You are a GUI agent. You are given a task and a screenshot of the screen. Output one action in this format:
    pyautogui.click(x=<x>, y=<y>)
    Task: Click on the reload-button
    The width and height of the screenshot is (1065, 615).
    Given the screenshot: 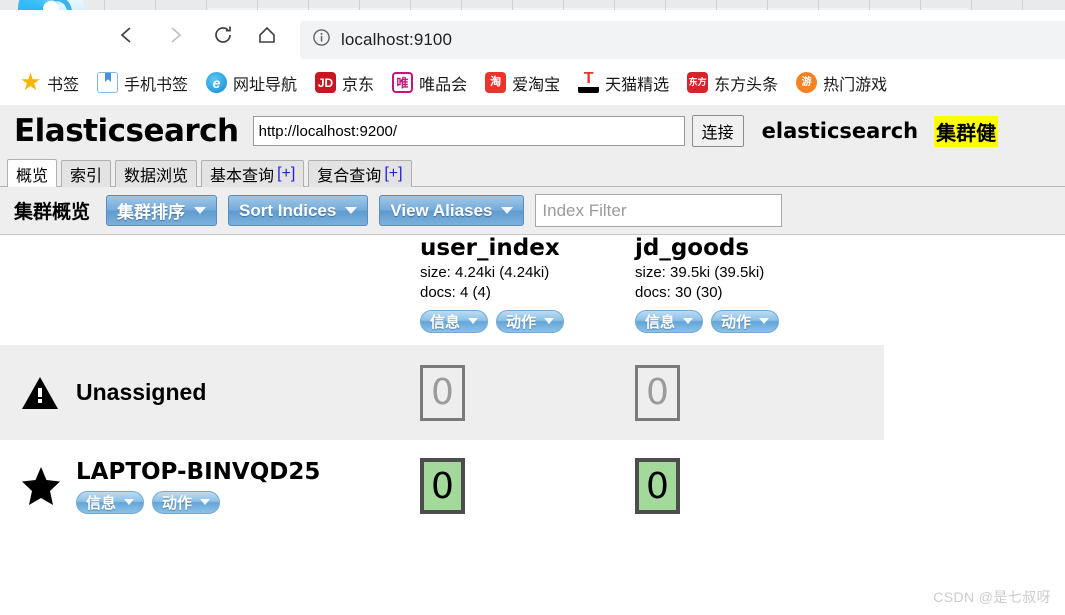 What is the action you would take?
    pyautogui.click(x=223, y=35)
    